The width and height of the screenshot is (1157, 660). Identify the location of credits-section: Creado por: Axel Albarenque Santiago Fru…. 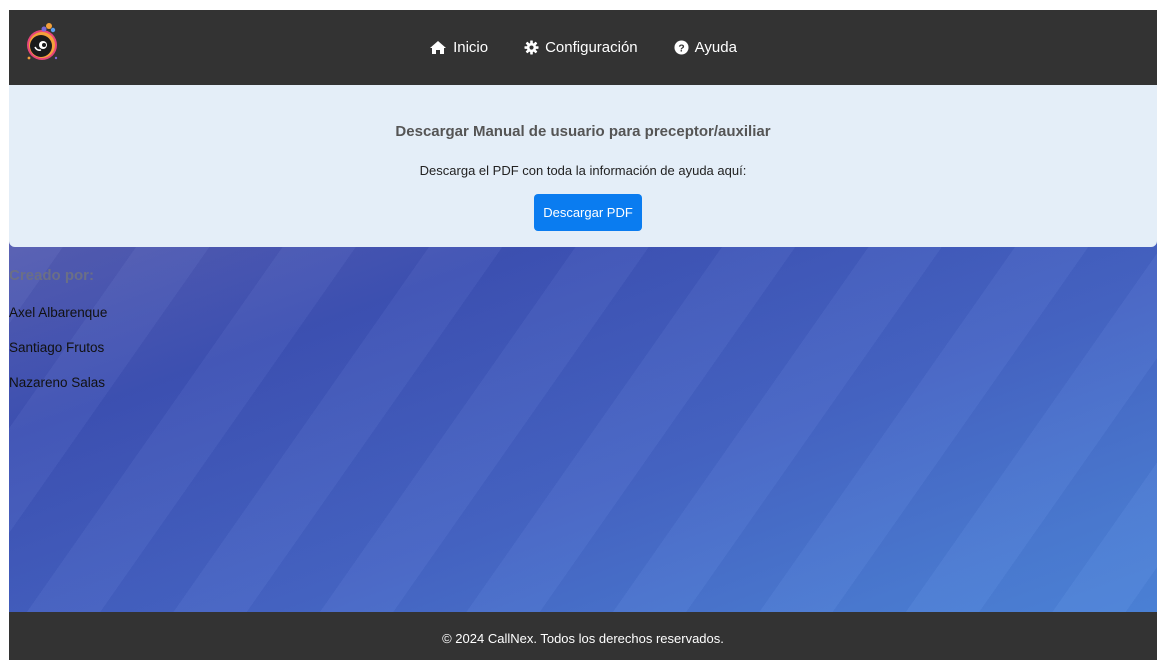
(58, 338).